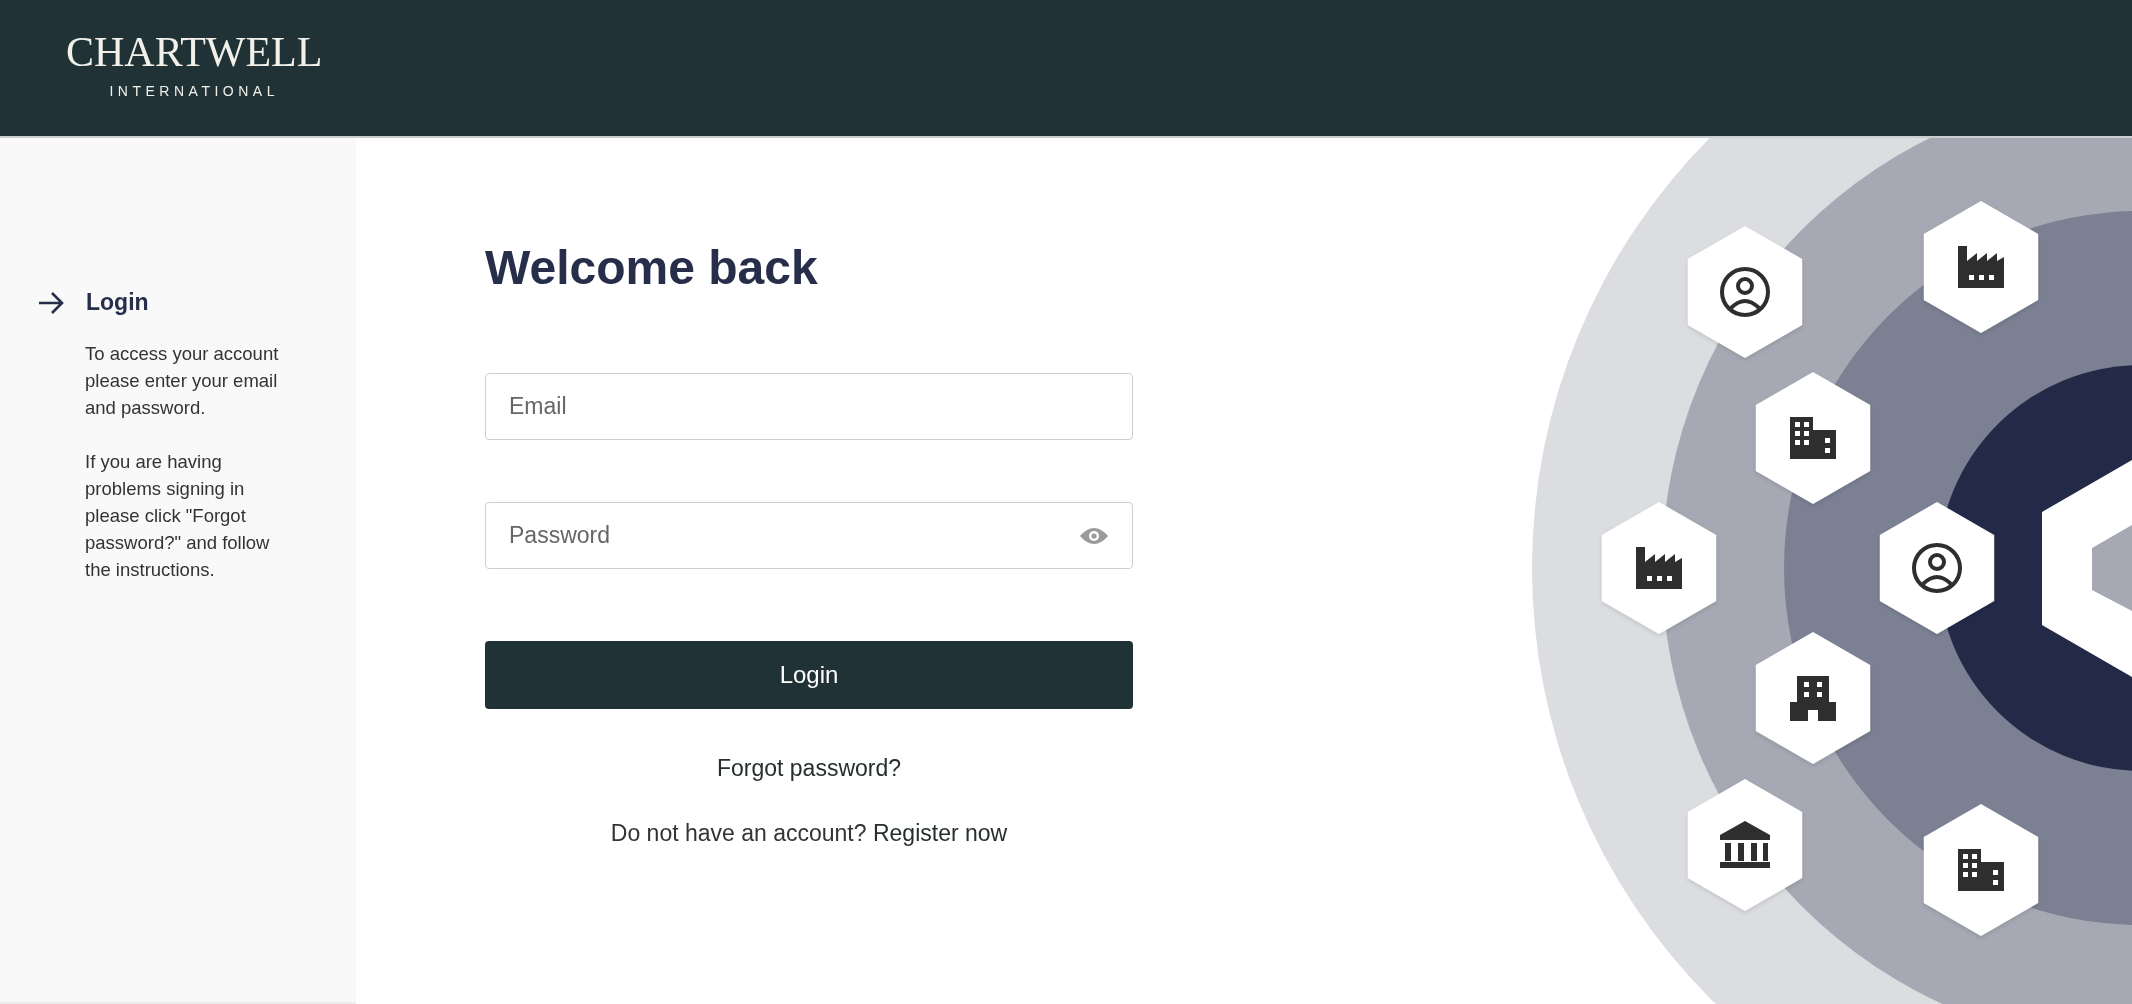 Image resolution: width=2132 pixels, height=1004 pixels. What do you see at coordinates (940, 832) in the screenshot?
I see `register-link: Register now` at bounding box center [940, 832].